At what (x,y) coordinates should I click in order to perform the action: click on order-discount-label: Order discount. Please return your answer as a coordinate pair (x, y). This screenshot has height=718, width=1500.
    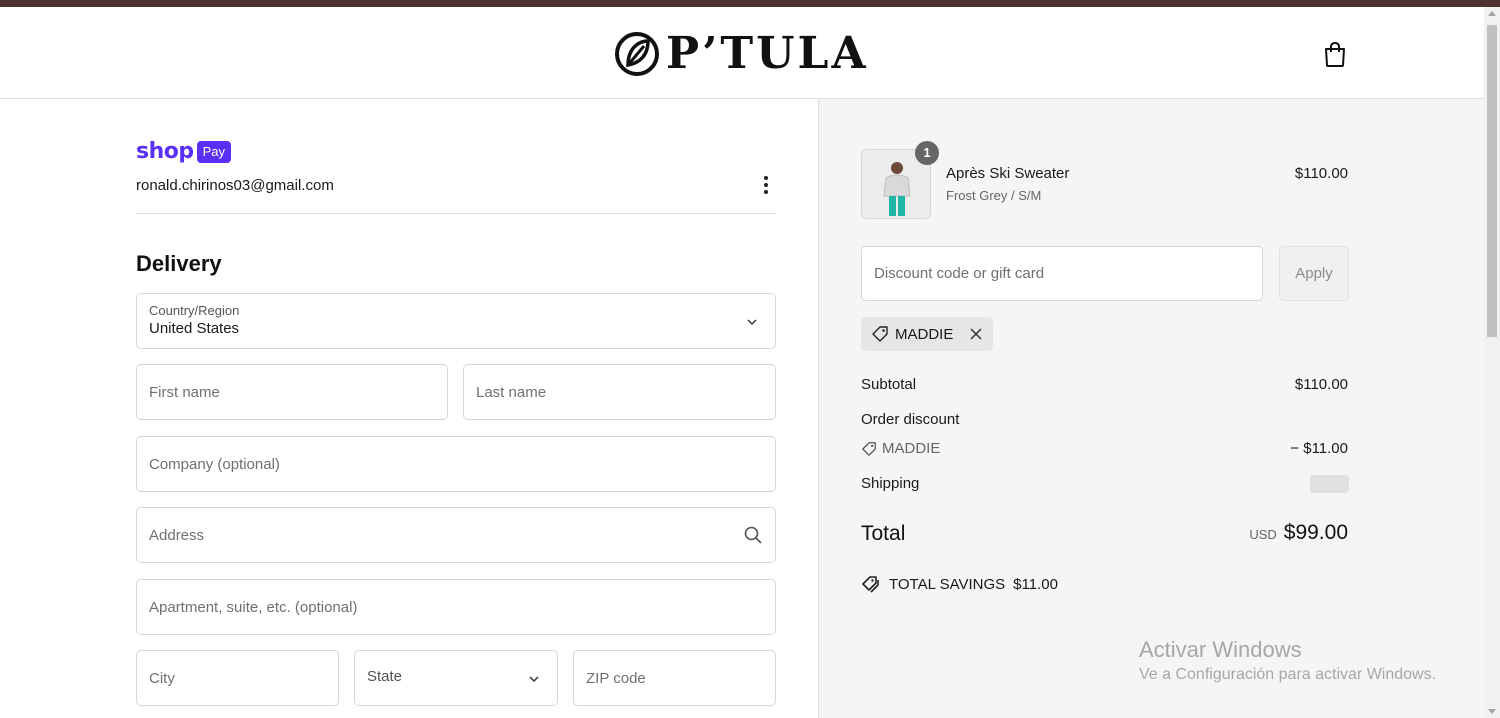
    Looking at the image, I should click on (910, 419).